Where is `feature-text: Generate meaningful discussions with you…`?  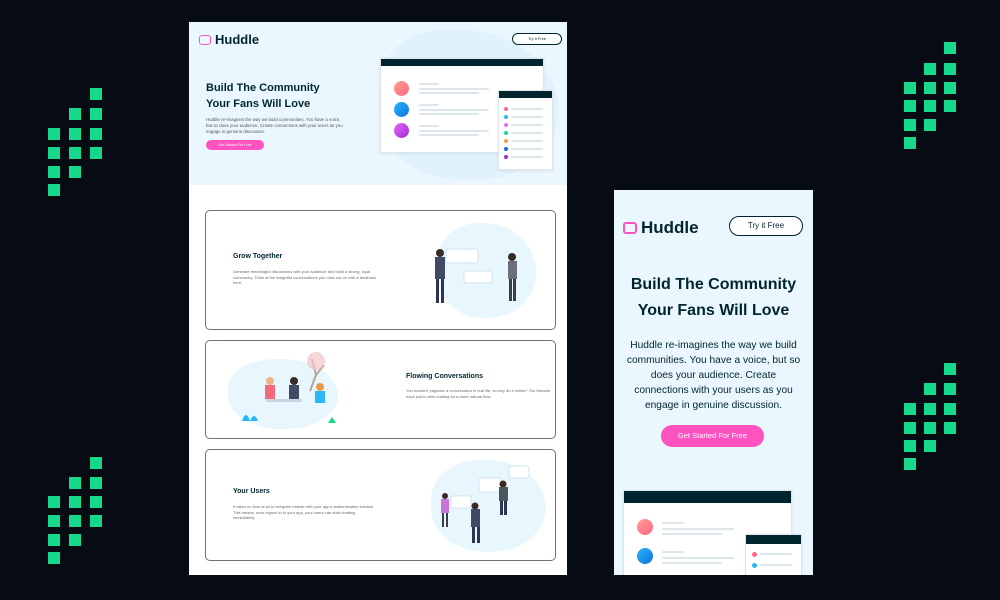
feature-text: Generate meaningful discussions with you… is located at coordinates (304, 277).